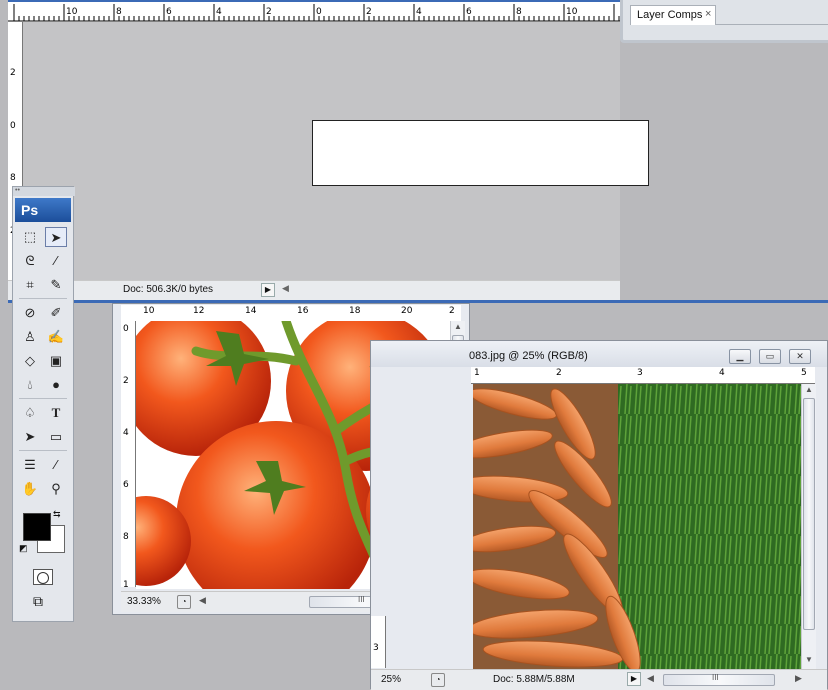 This screenshot has width=828, height=690. What do you see at coordinates (480, 153) in the screenshot?
I see `white-canvas` at bounding box center [480, 153].